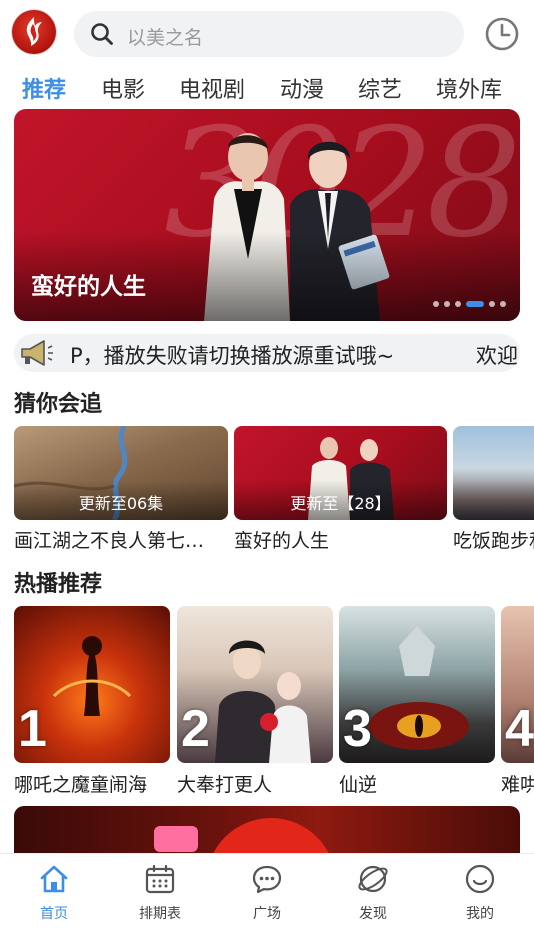 Image resolution: width=534 pixels, height=928 pixels. I want to click on tab-overseas: 境外库, so click(469, 88).